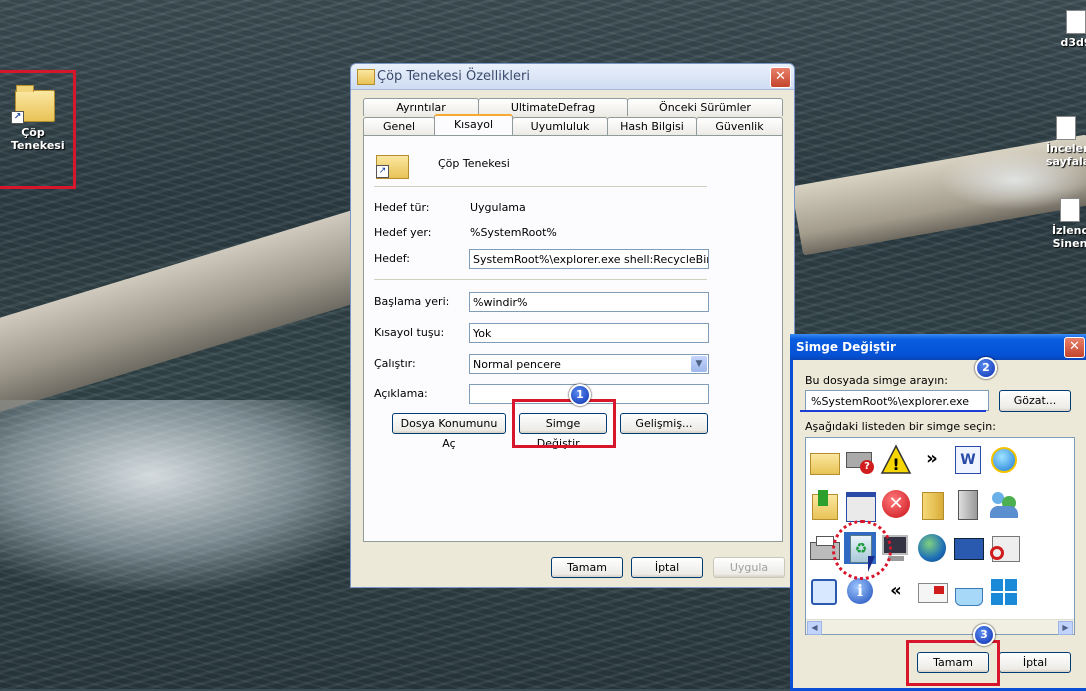  I want to click on desktop-icon-d3d9: d3d9, so click(1071, 29).